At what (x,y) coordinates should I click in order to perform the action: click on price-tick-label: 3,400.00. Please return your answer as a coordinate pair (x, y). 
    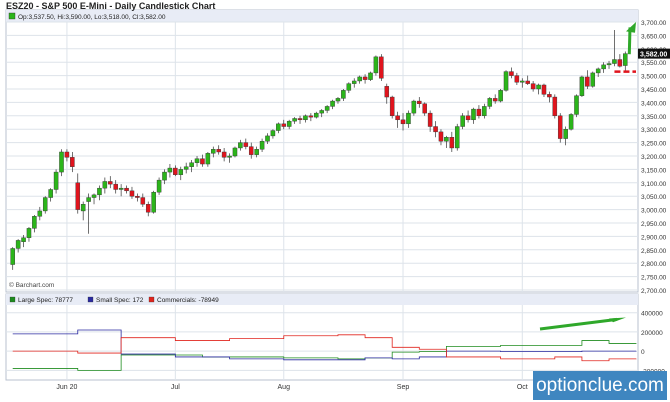
    Looking at the image, I should click on (654, 103).